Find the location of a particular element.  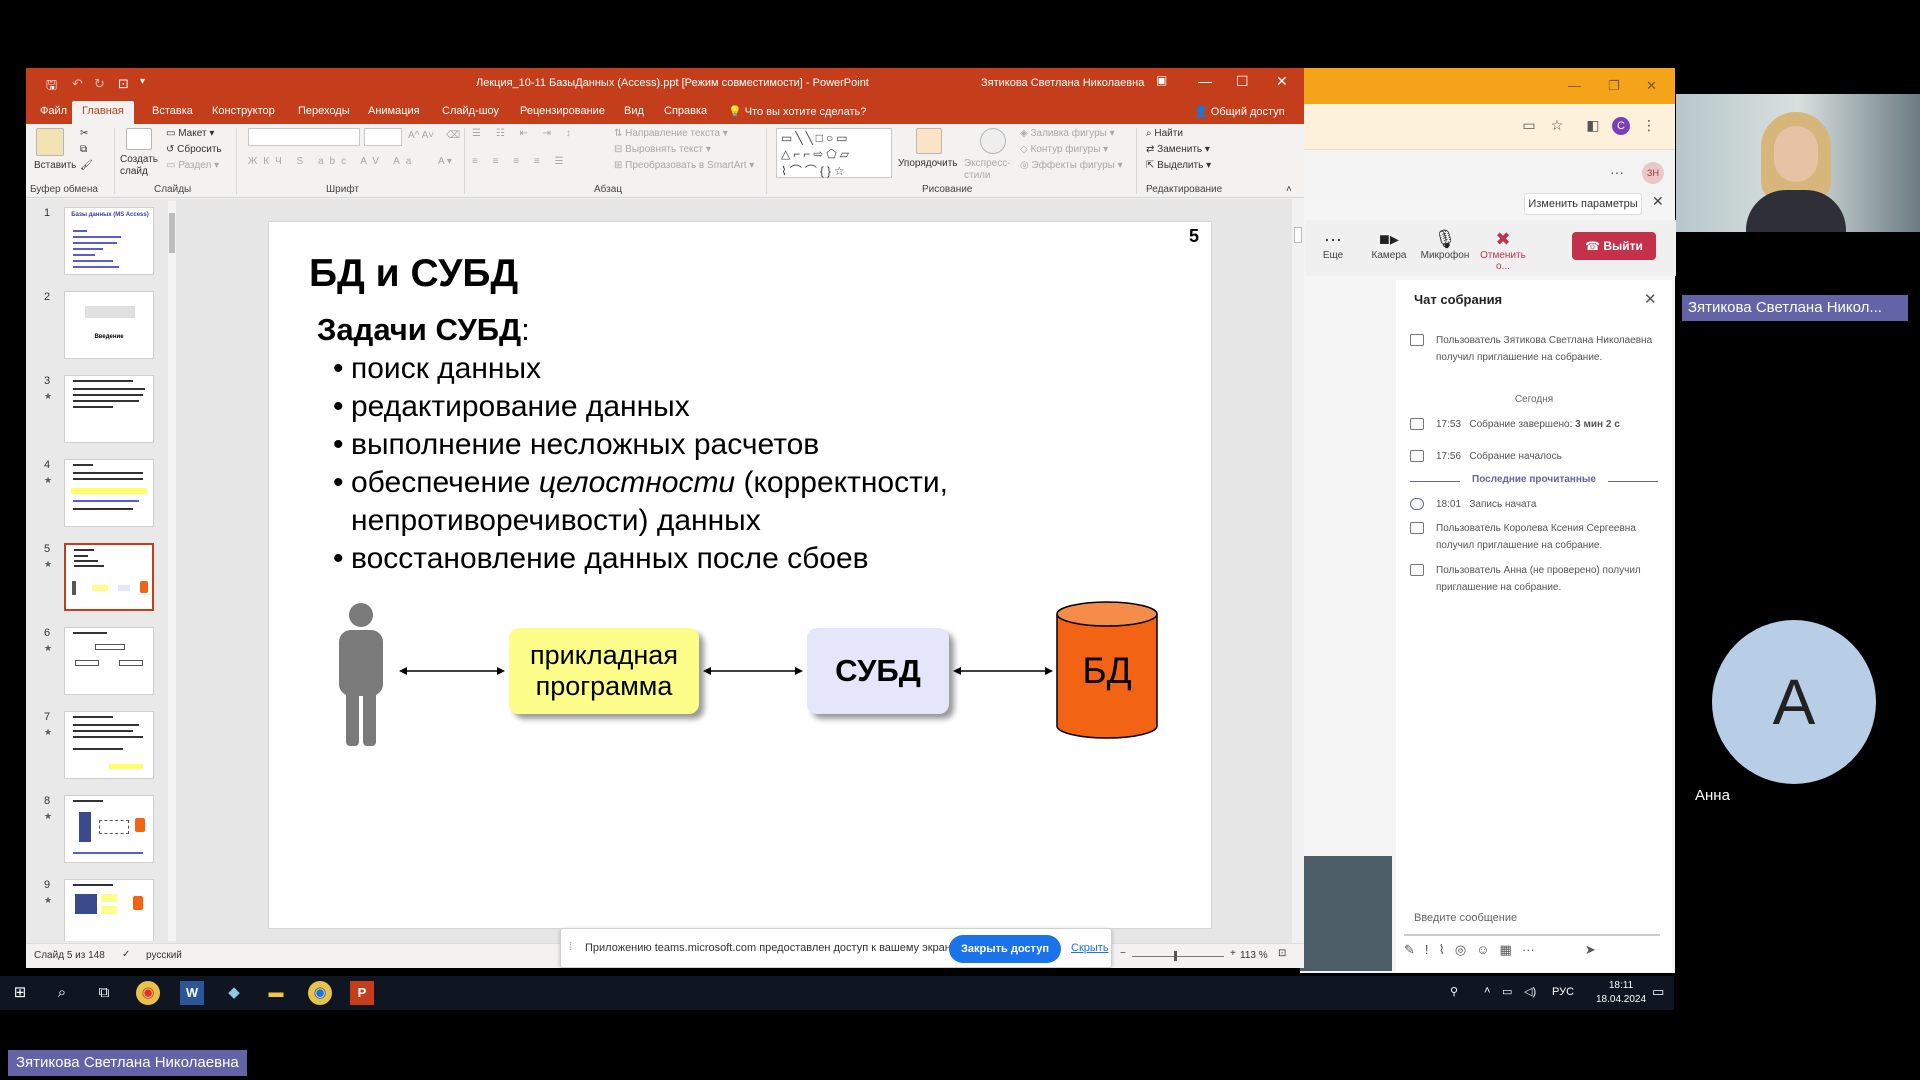

tab-view: Вид is located at coordinates (634, 111).